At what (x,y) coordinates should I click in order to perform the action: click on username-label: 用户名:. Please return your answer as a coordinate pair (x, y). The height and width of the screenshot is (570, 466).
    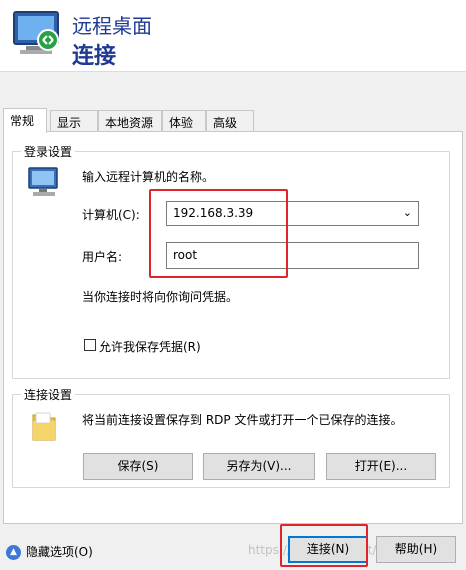
    Looking at the image, I should click on (102, 257).